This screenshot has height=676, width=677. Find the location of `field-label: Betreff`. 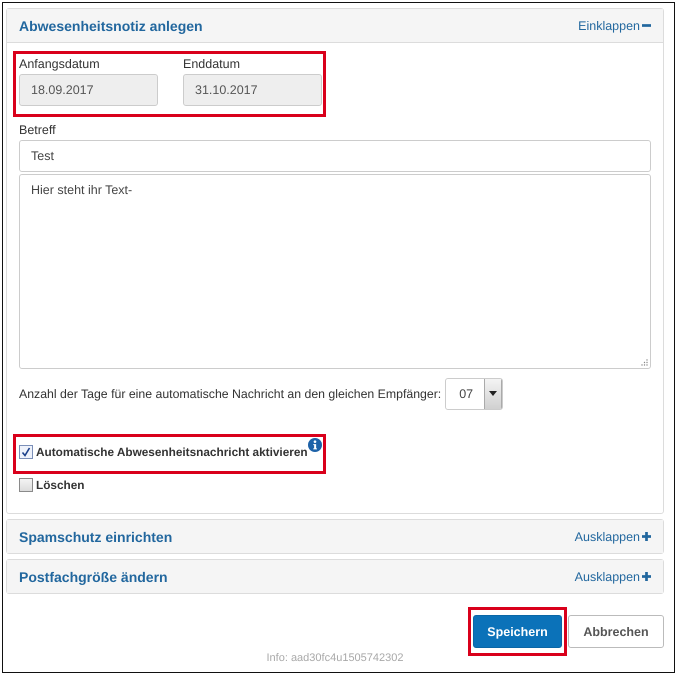

field-label: Betreff is located at coordinates (37, 130).